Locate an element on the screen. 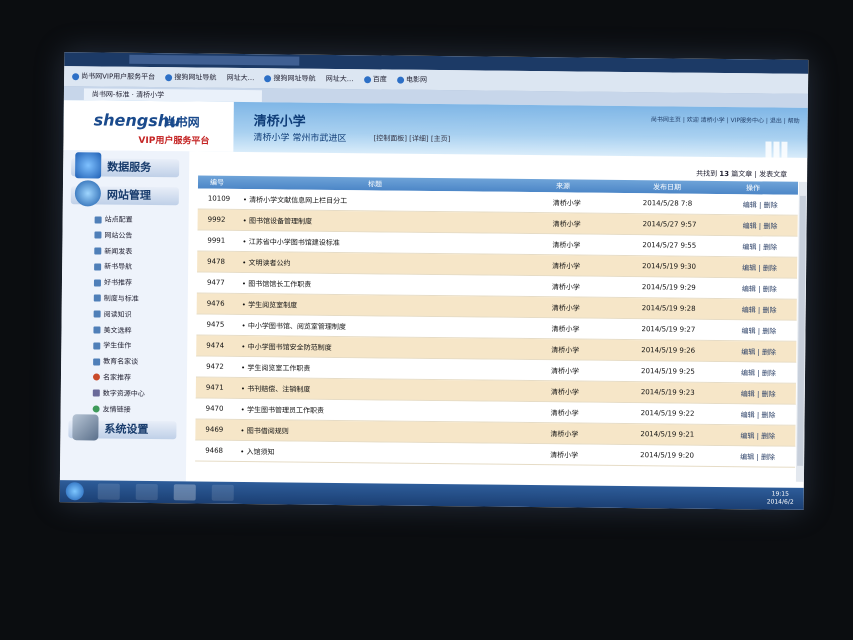 This screenshot has width=853, height=640. article-title: • 入馆须知 is located at coordinates (257, 452).